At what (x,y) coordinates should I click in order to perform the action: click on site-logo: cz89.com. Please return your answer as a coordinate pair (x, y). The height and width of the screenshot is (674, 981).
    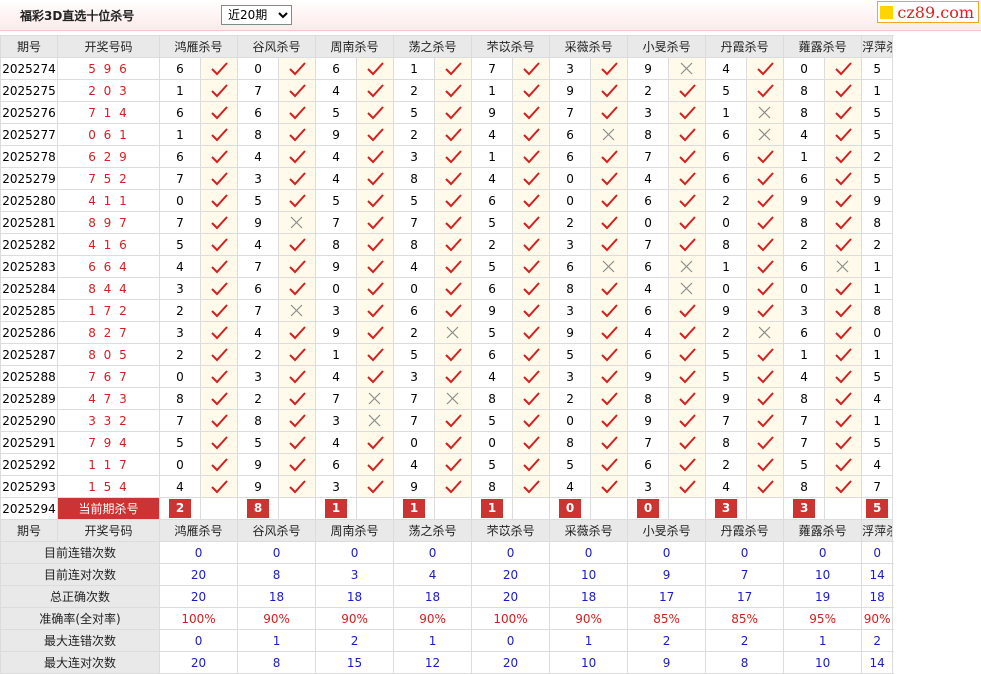
    Looking at the image, I should click on (928, 12).